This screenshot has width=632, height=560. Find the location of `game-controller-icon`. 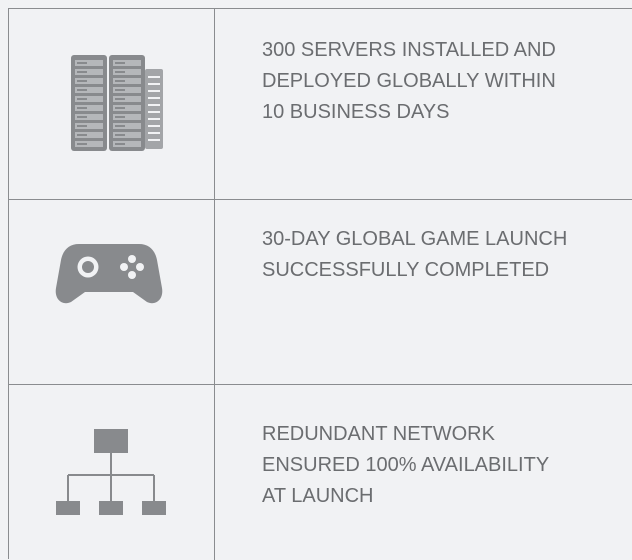

game-controller-icon is located at coordinates (109, 274).